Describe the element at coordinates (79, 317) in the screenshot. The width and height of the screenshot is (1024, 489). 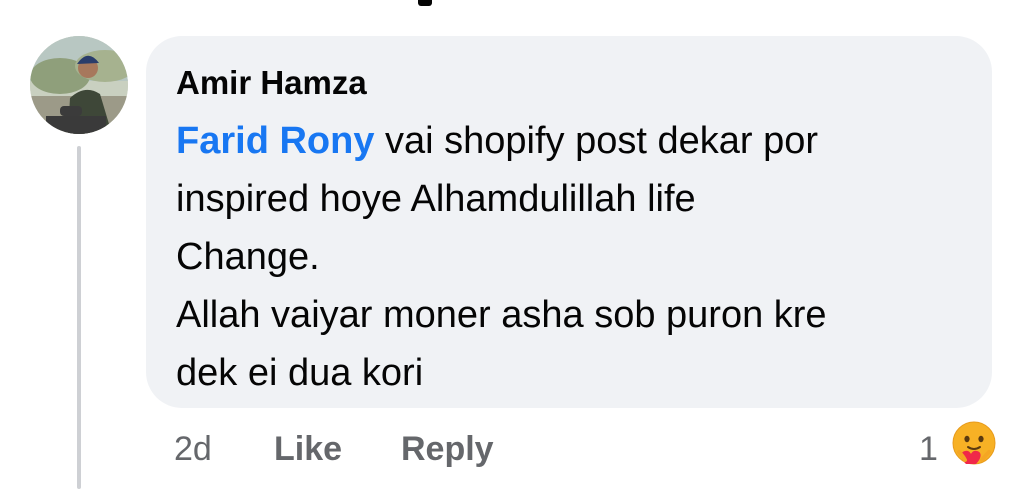
I see `reply-thread-line` at that location.